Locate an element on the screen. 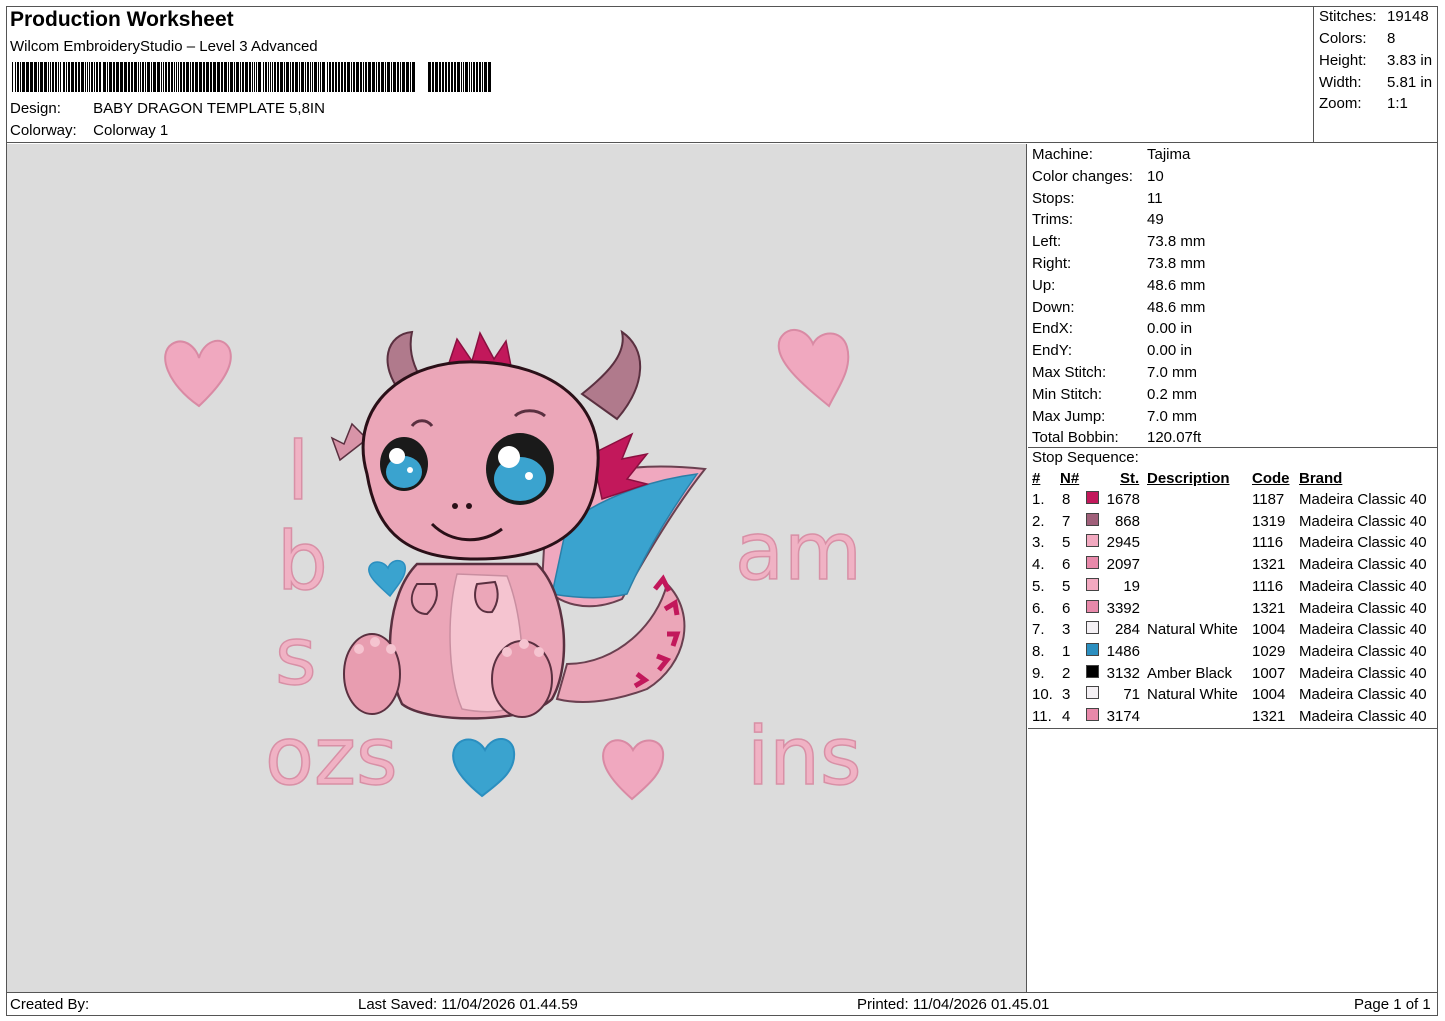 This screenshot has width=1445, height=1021. stop-sequence-row: 1. 8 1678 1187 Madeira Classic 40 is located at coordinates (1233, 501).